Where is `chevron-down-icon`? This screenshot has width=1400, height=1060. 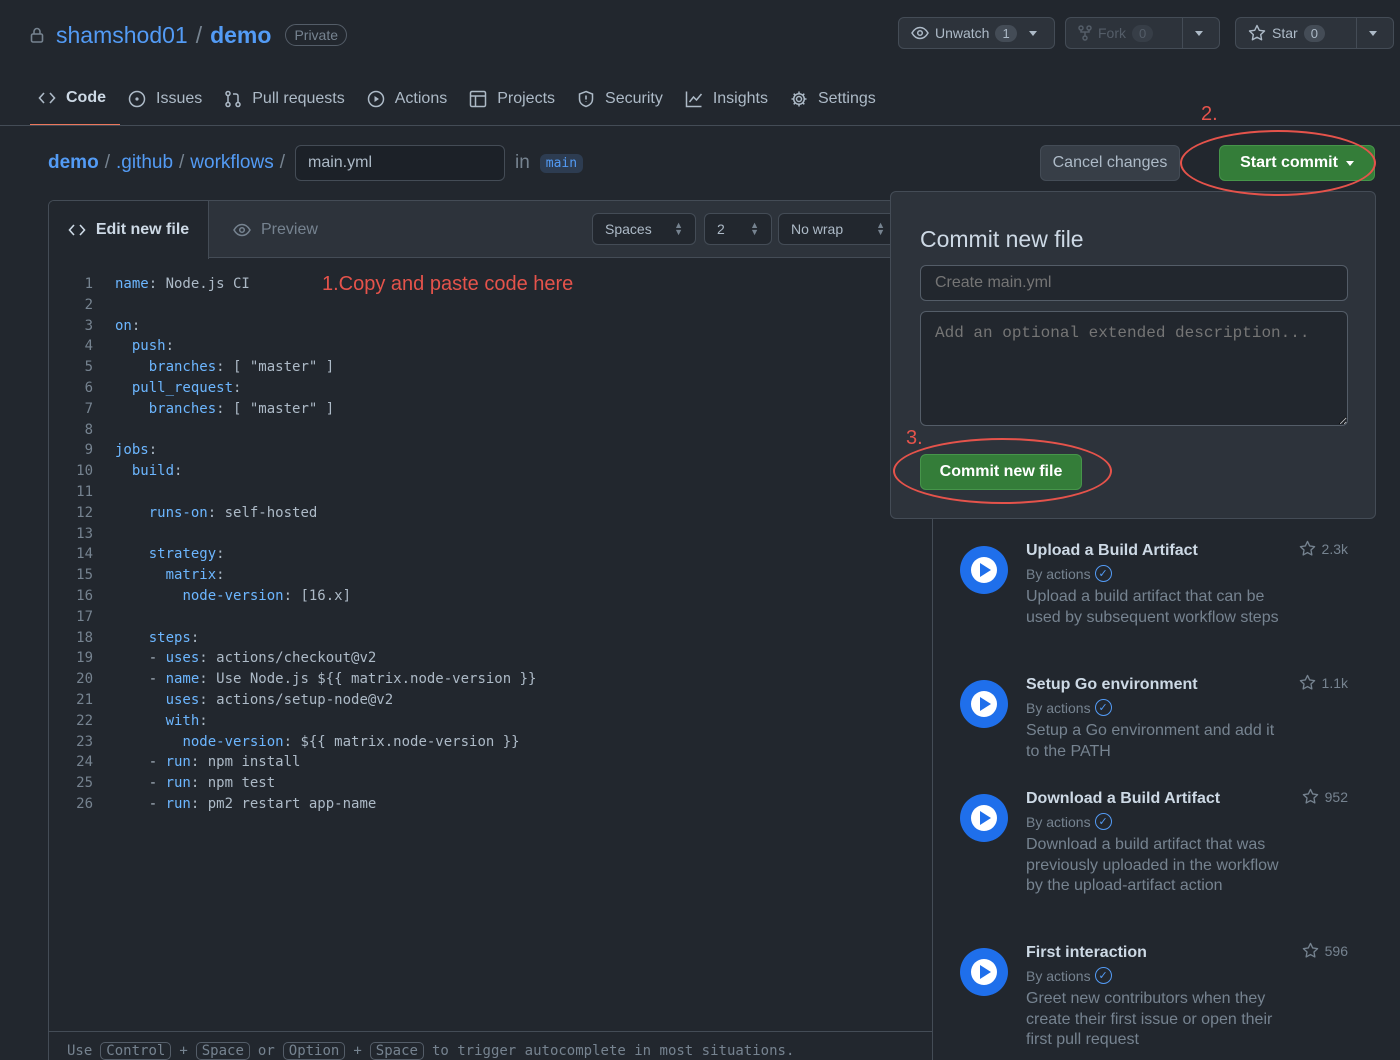
chevron-down-icon is located at coordinates (1032, 33).